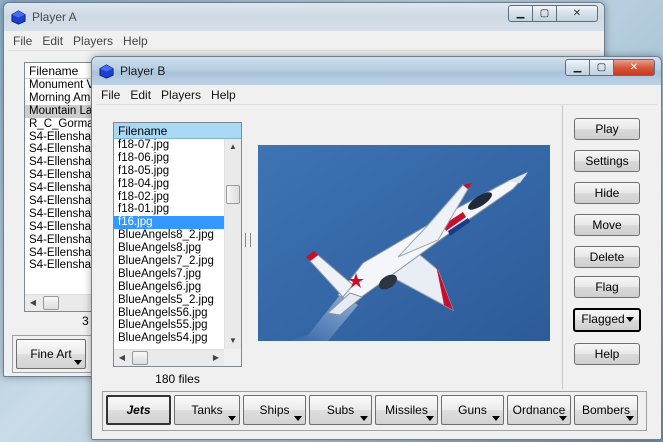  Describe the element at coordinates (61, 124) in the screenshot. I see `list-item: R_C_Gormar` at that location.